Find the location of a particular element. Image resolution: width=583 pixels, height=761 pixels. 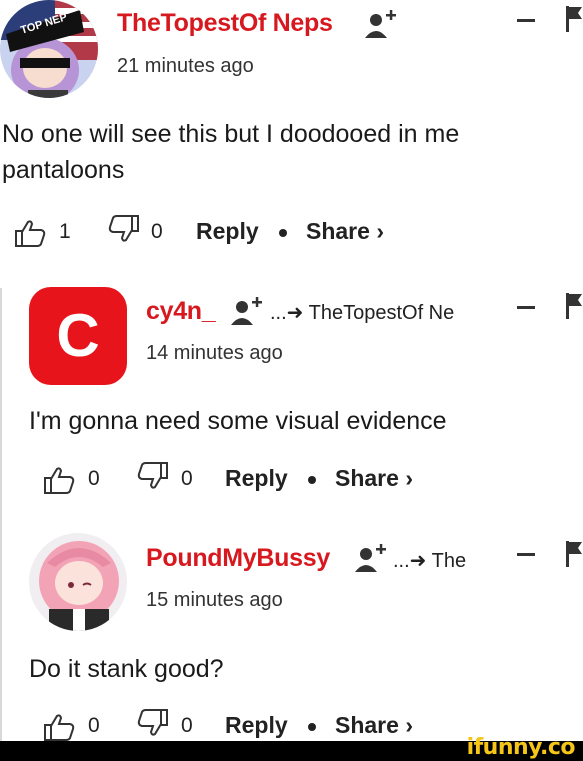

reply-thread-line is located at coordinates (1, 514).